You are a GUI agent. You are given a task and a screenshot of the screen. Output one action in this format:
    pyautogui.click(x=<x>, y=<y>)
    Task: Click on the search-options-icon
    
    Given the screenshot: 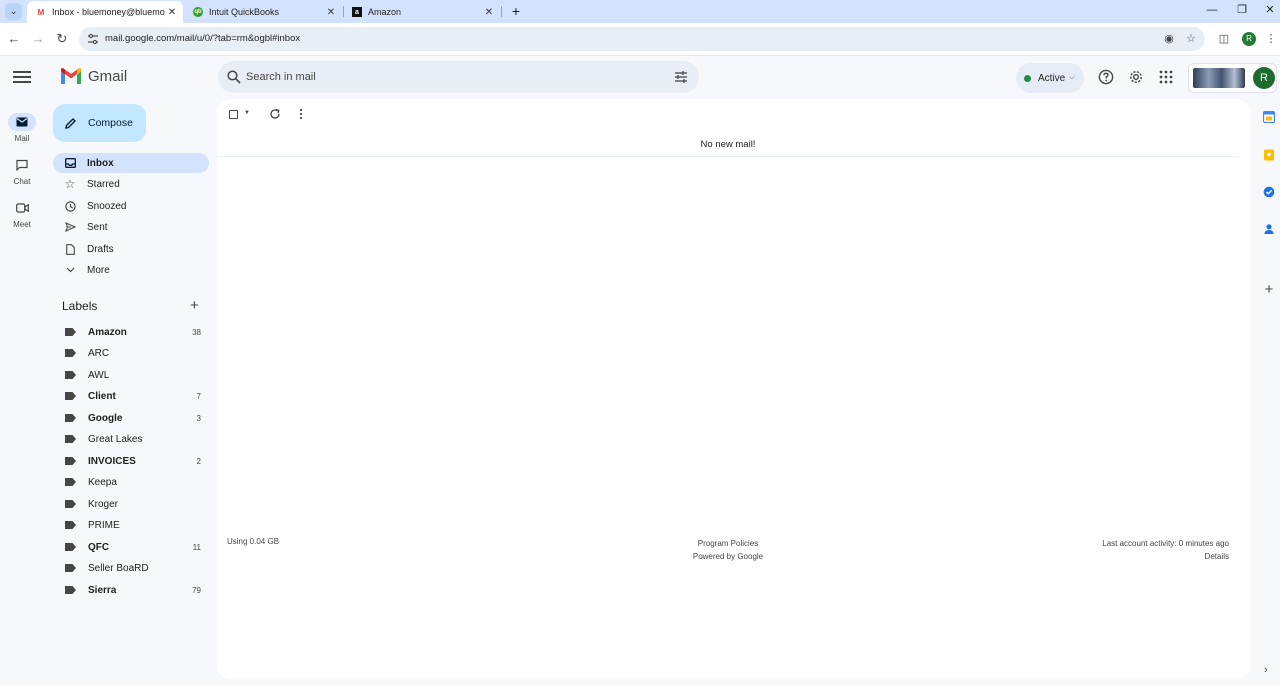 What is the action you would take?
    pyautogui.click(x=681, y=77)
    